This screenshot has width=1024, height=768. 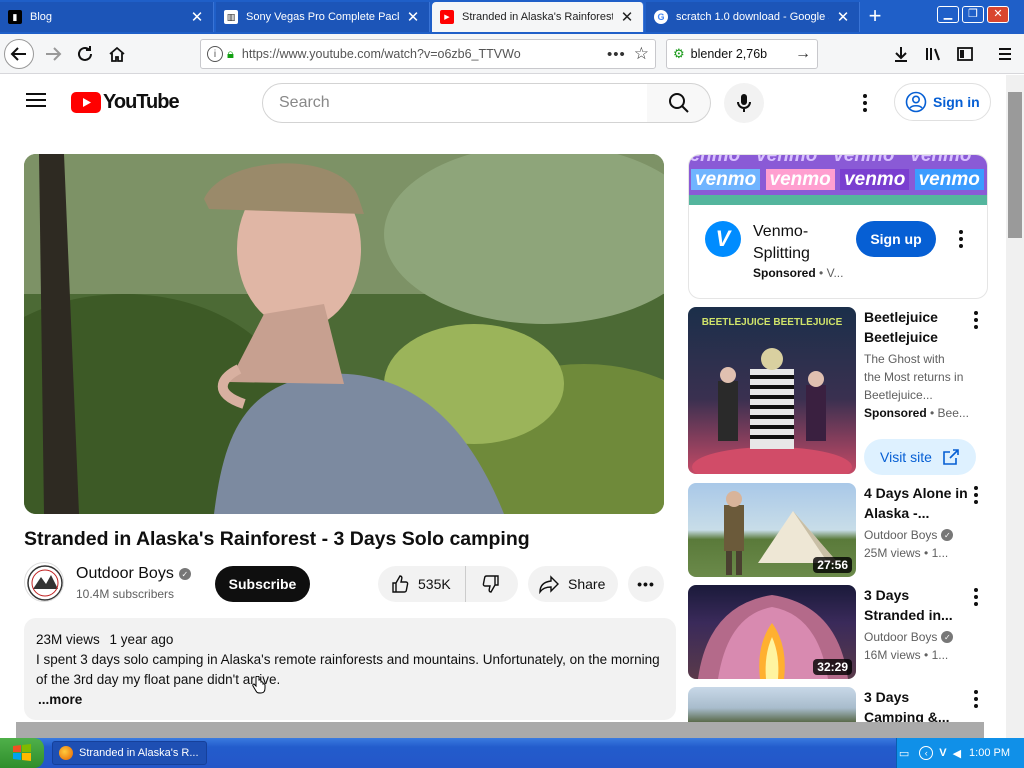 I want to click on voice-search-button, so click(x=744, y=103).